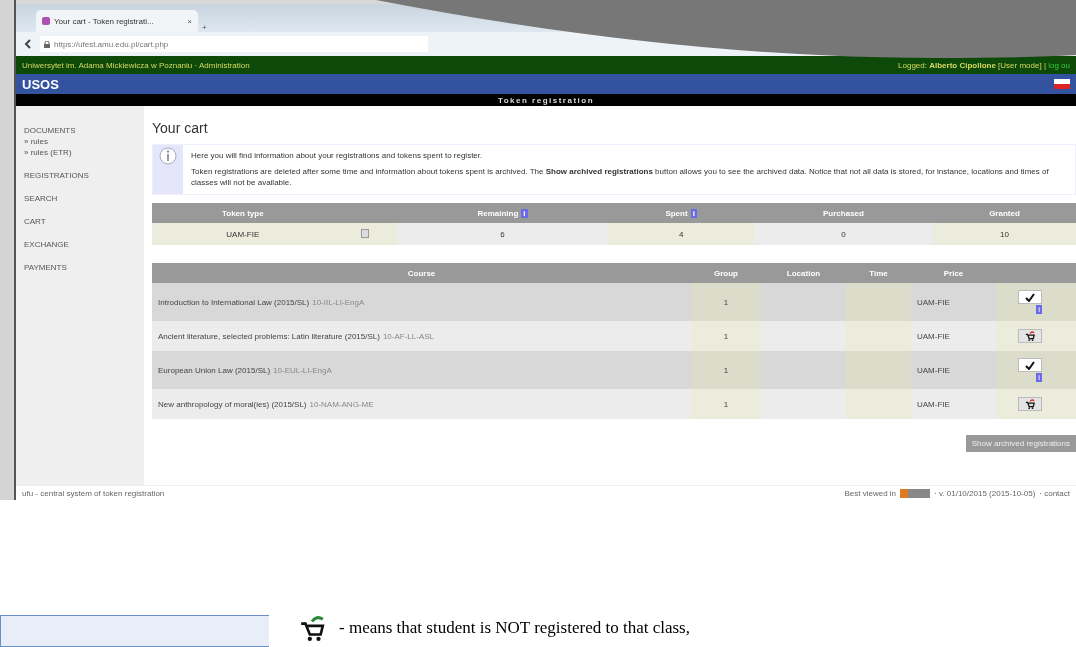  I want to click on table-cell: UAM-FIE, so click(243, 234).